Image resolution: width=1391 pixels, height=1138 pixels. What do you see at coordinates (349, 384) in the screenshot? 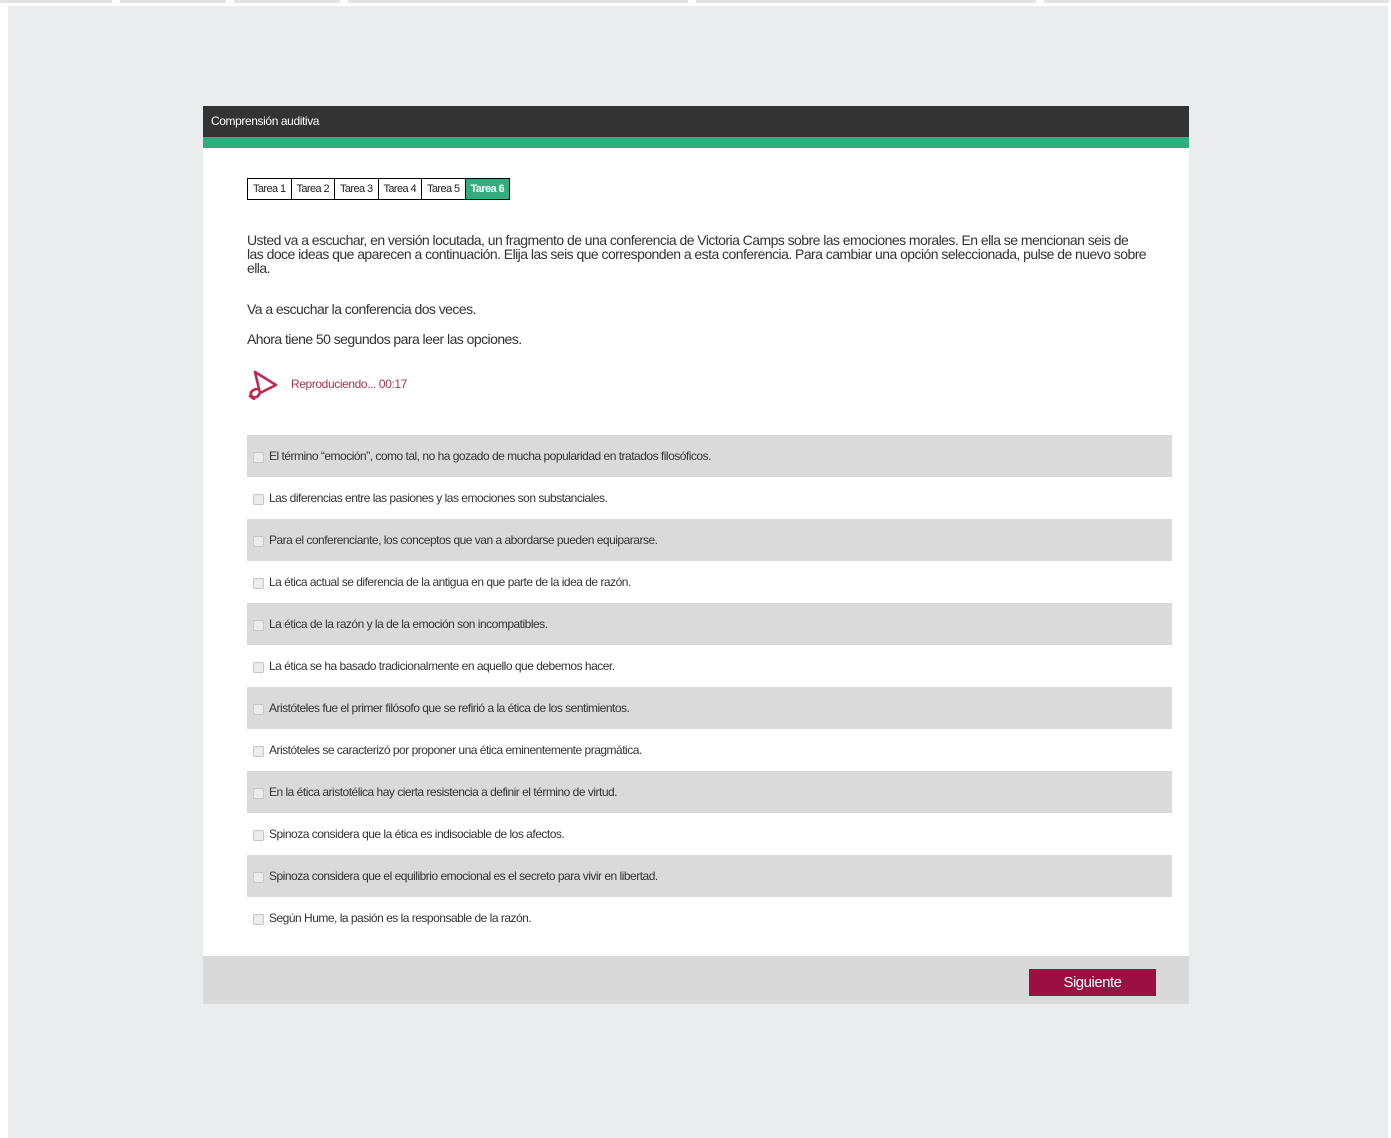
I see `playback-status: Reproduciendo... 00:17` at bounding box center [349, 384].